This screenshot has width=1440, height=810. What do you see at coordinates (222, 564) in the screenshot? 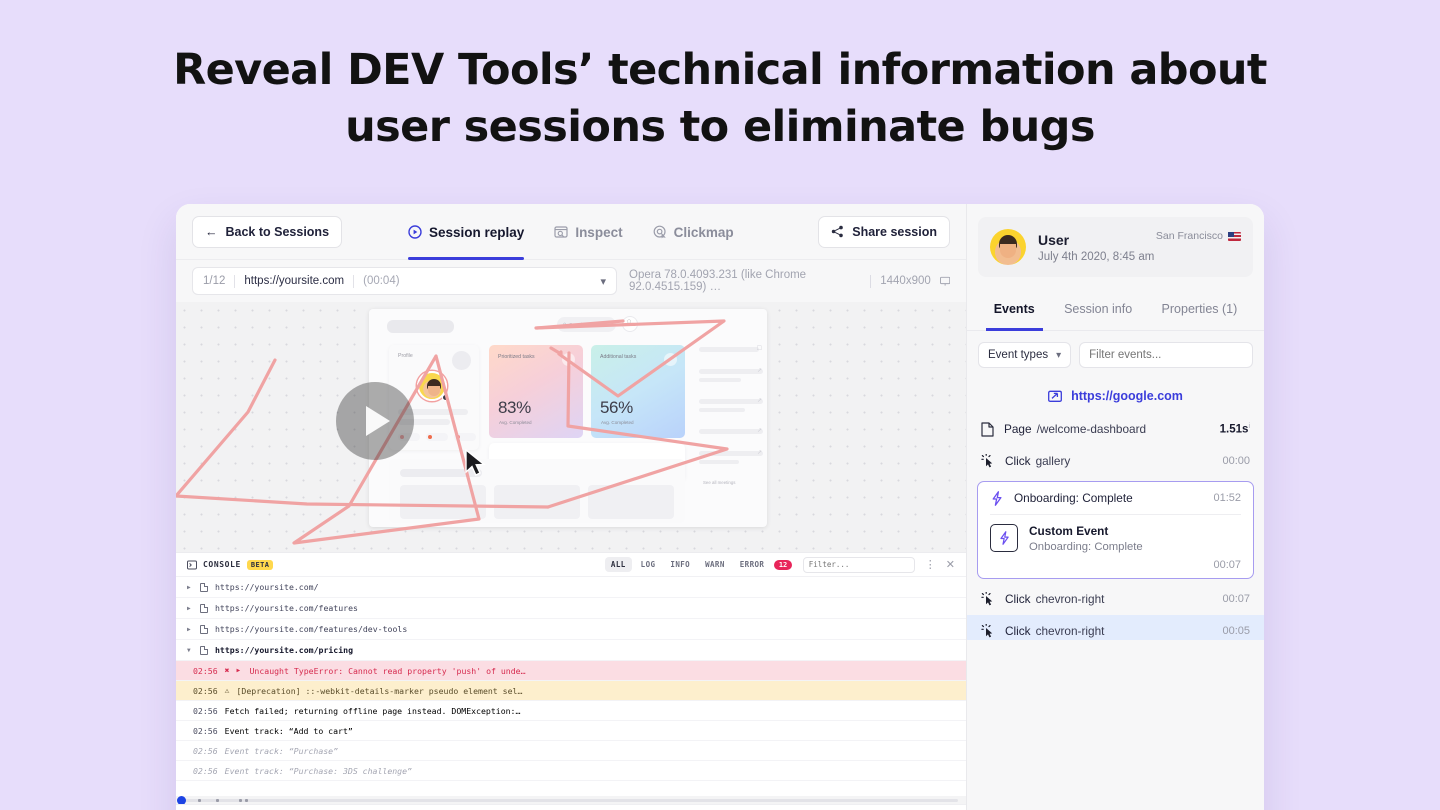
I see `console-title: CONSOLE` at bounding box center [222, 564].